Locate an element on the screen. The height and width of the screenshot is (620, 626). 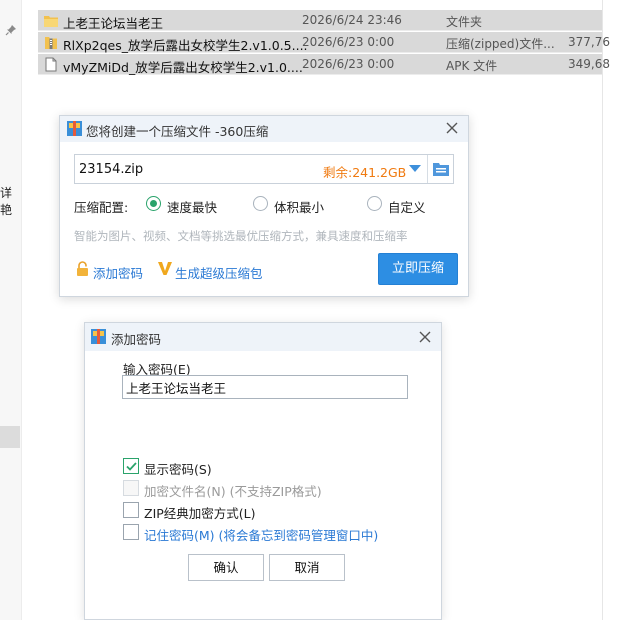
file-row-folder: 上老王论坛当老王 2026/6/24 23:46 文件夹 is located at coordinates (320, 20).